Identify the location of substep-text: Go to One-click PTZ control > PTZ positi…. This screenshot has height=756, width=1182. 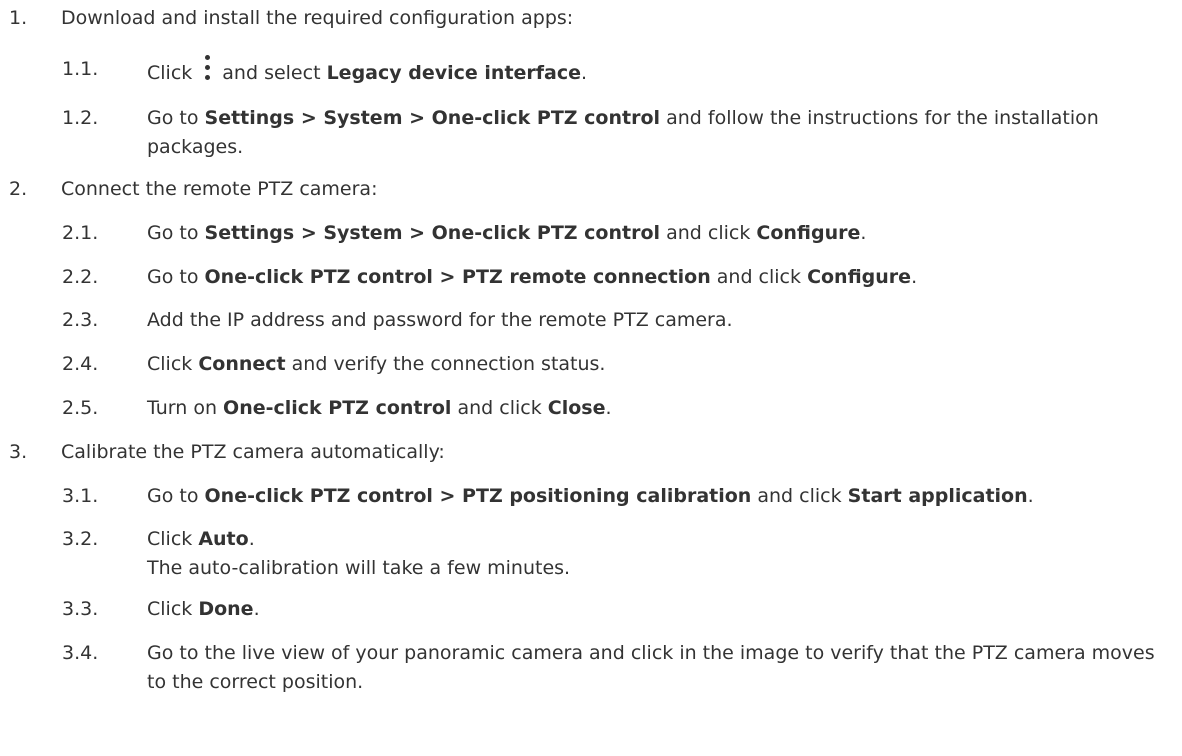
(590, 496).